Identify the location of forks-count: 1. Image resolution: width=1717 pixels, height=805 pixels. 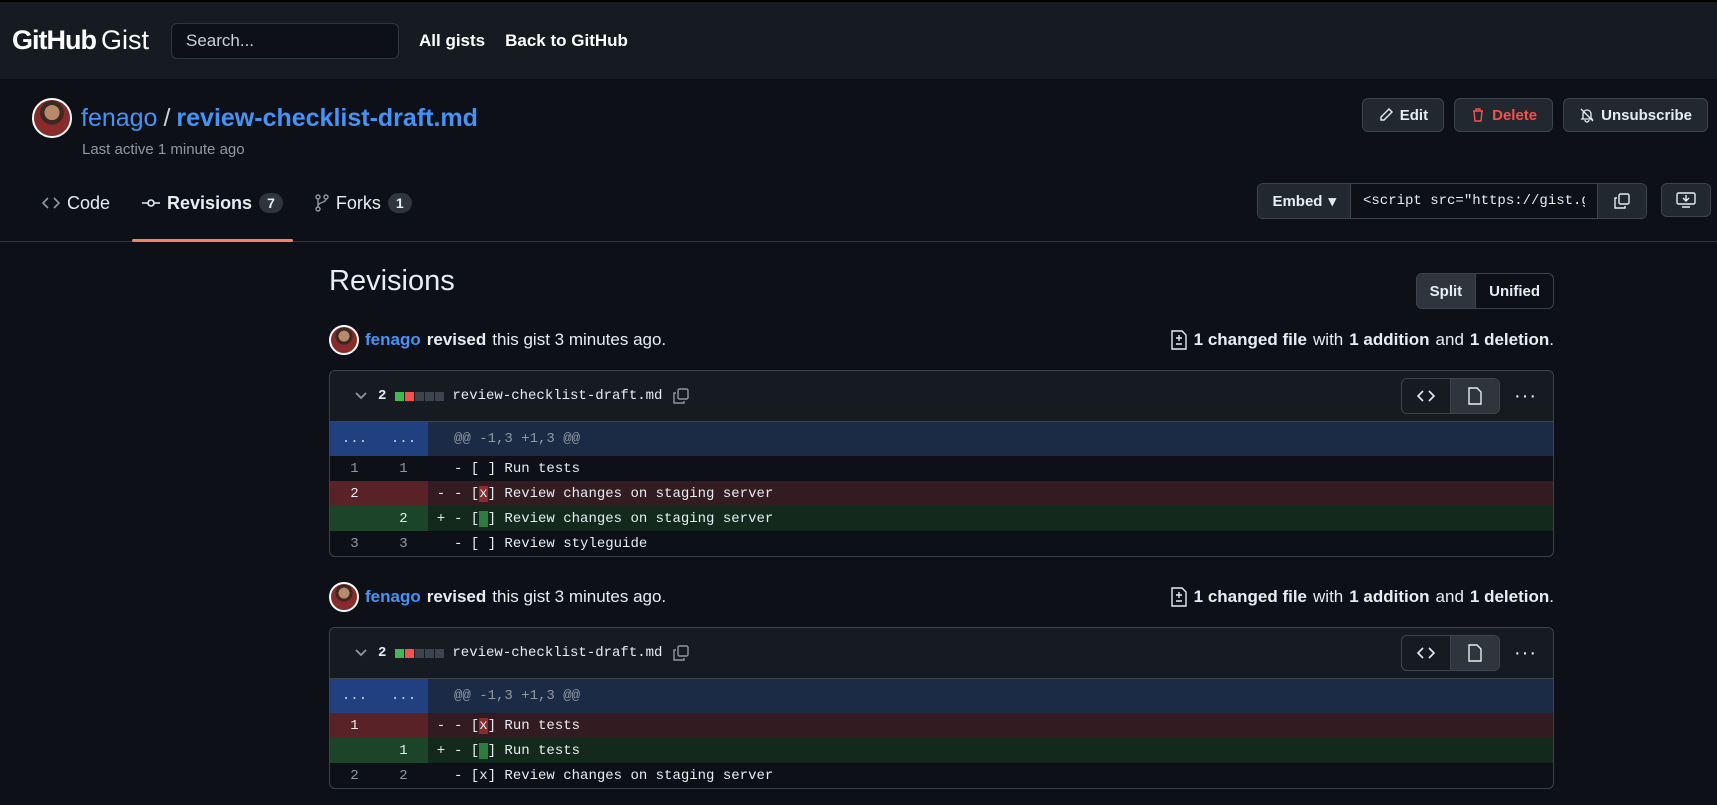
(399, 203).